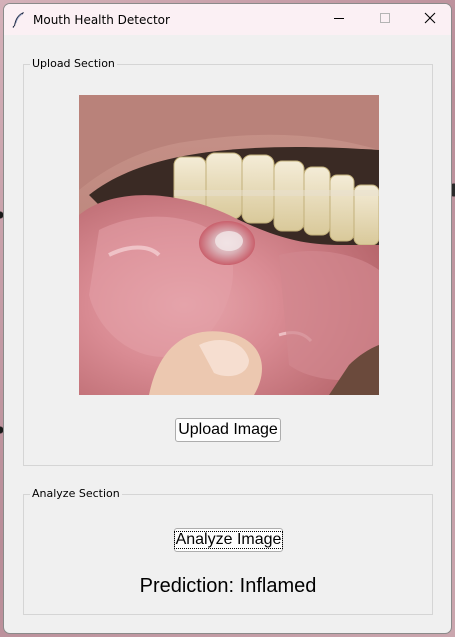  I want to click on maximize-icon, so click(385, 20).